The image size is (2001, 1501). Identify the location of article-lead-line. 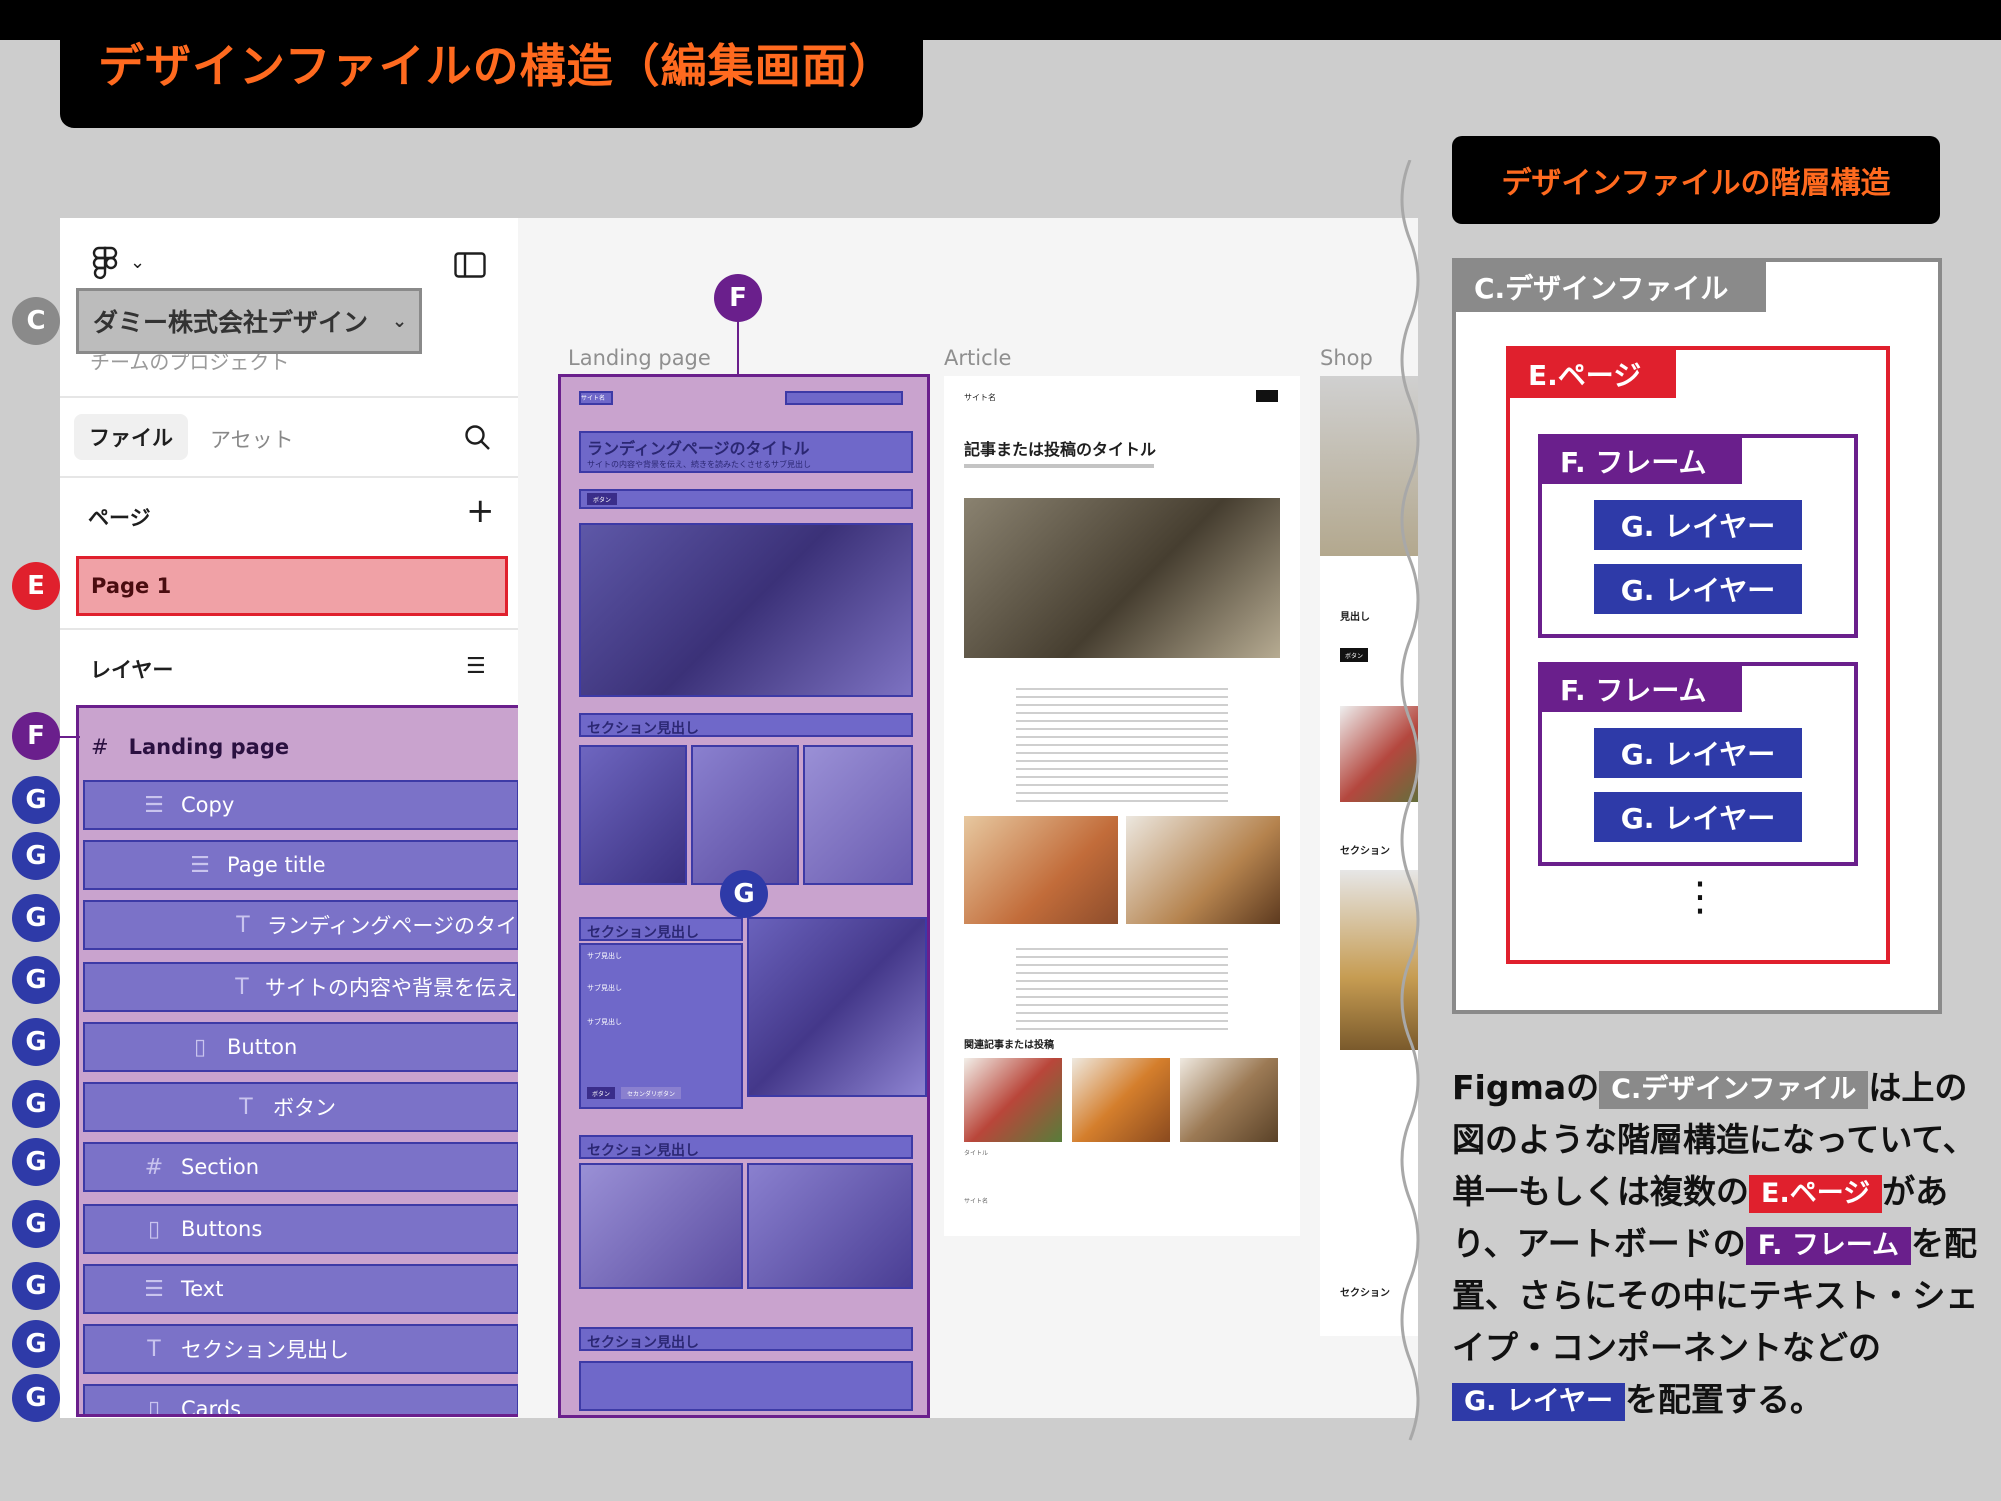
(1059, 466).